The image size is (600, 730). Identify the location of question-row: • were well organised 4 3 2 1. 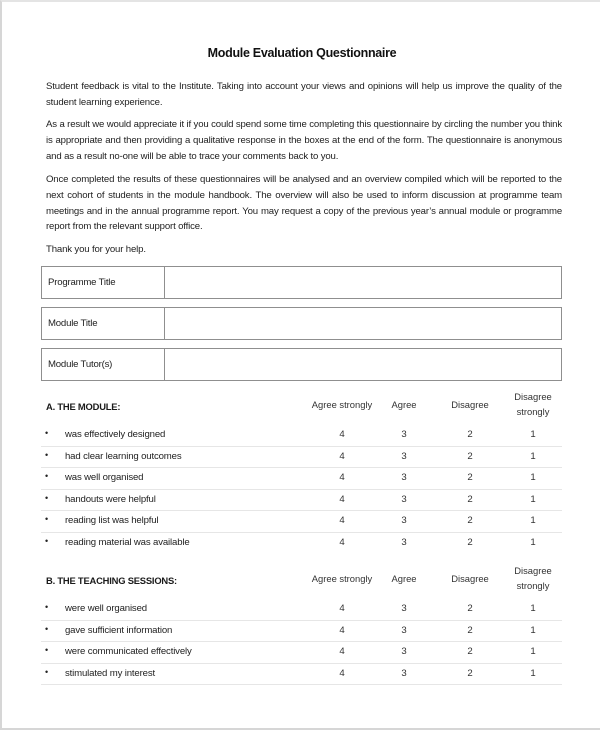
(301, 610).